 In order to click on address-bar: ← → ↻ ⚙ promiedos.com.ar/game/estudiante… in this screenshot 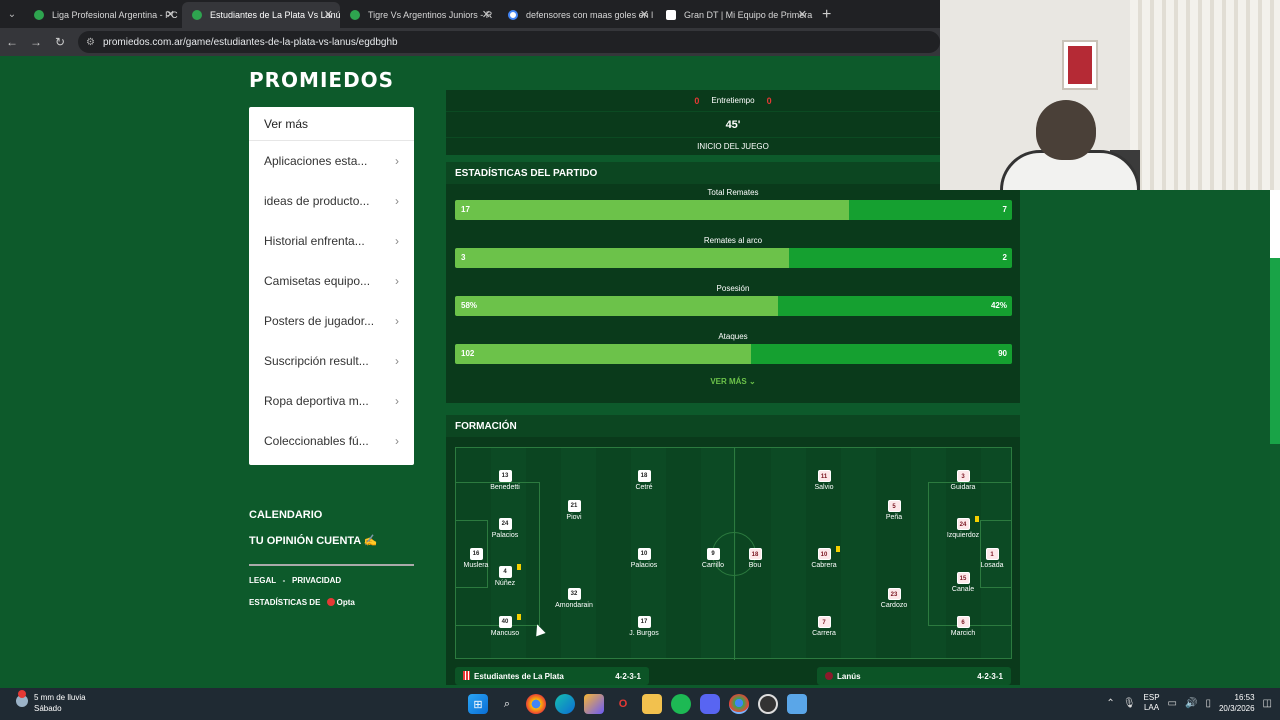, I will do `click(470, 42)`.